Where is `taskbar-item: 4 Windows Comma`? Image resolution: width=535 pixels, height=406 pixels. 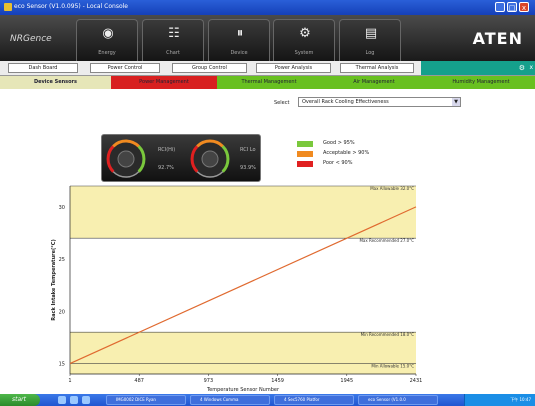
taskbar-item: 4 Windows Comma is located at coordinates (230, 400).